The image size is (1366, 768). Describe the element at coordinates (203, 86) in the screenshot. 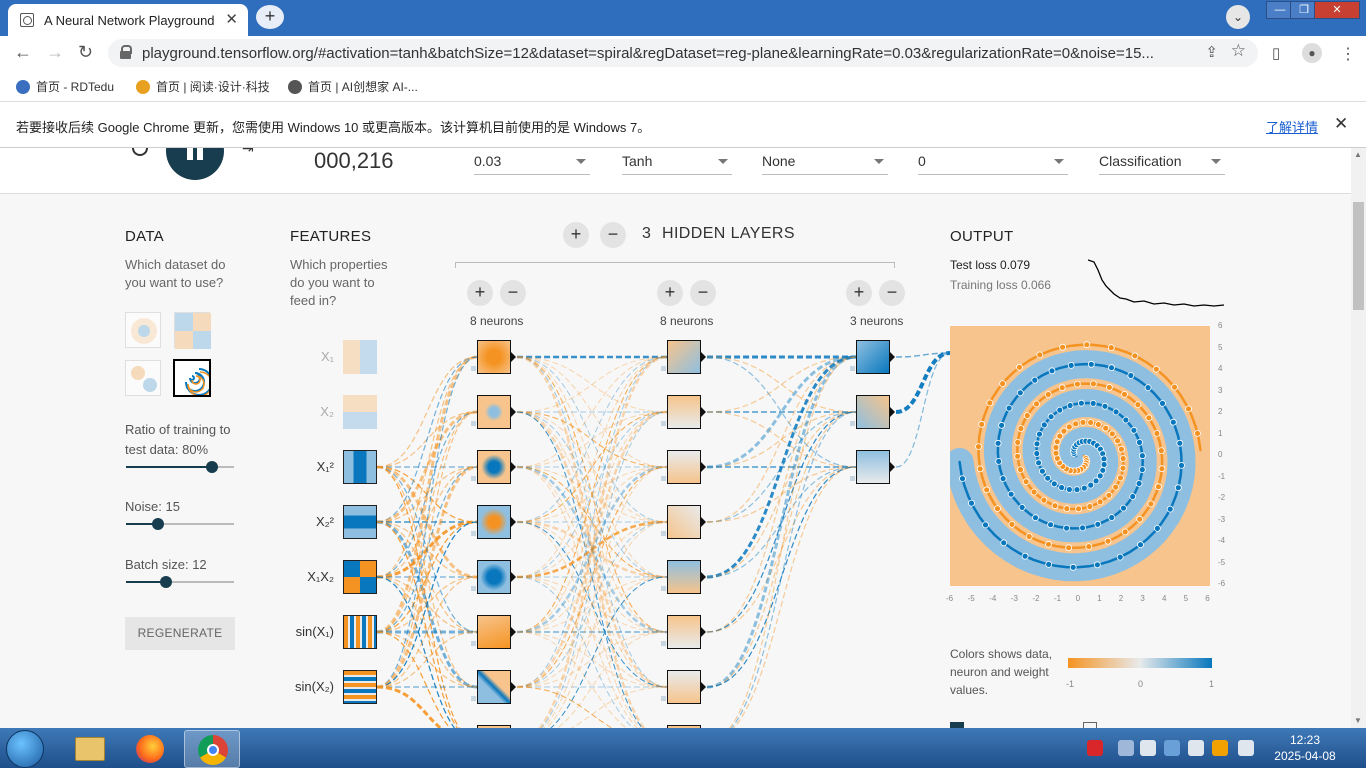

I see `bookmark-reading: 首页 | 阅读·设计·科技` at that location.